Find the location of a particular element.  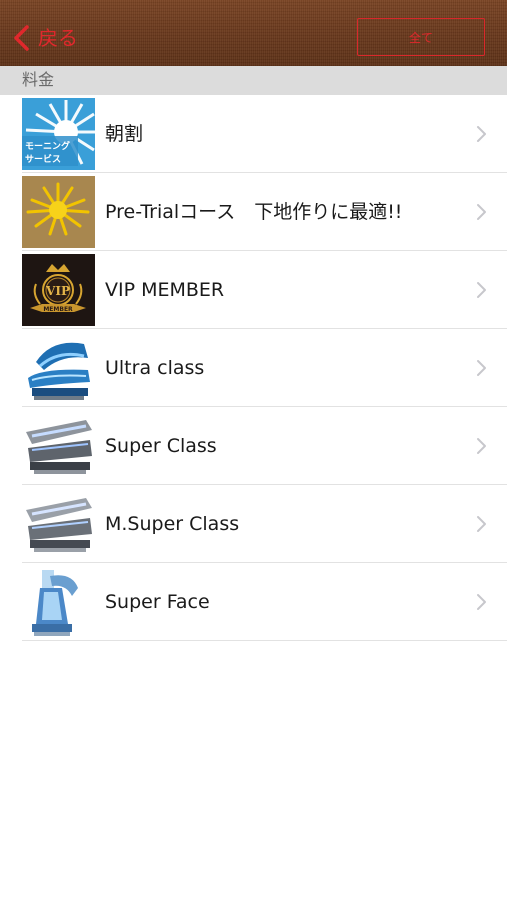

list-item-label: Pre-Trialコース 下地作りに最適!! is located at coordinates (254, 212).